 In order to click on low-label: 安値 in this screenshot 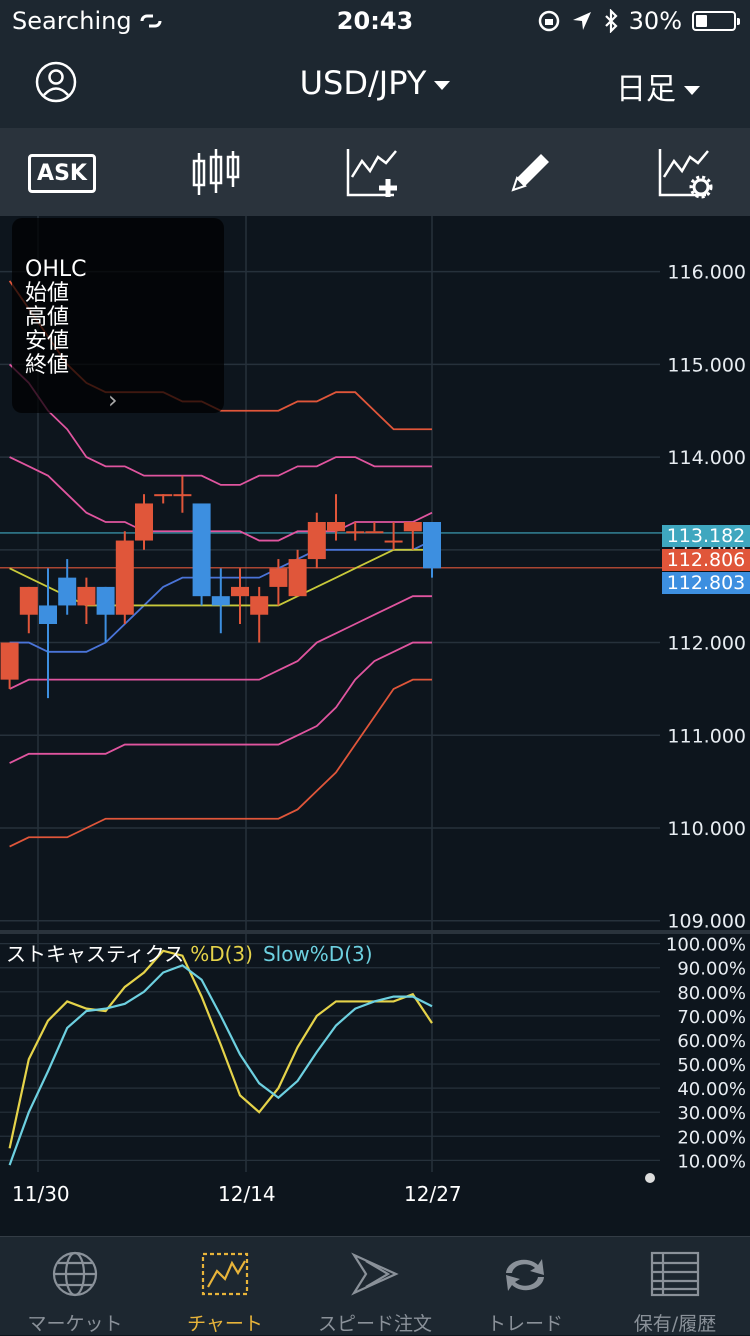, I will do `click(47, 341)`.